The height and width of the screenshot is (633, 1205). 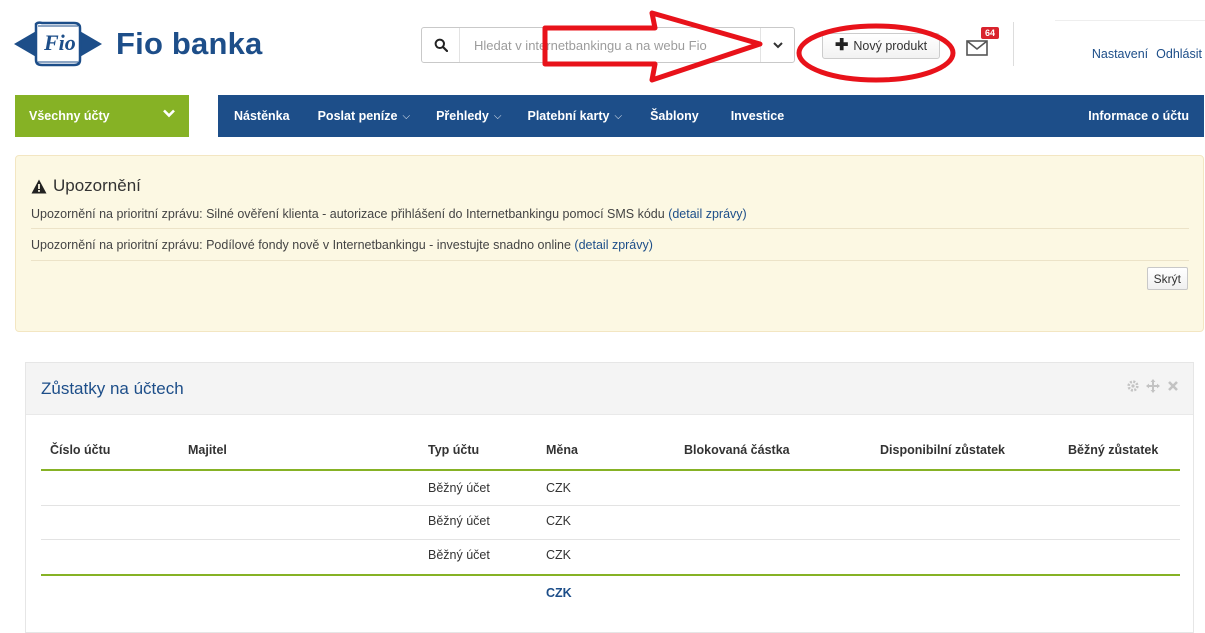 I want to click on fio-logo: Fio Fio banka, so click(x=138, y=44).